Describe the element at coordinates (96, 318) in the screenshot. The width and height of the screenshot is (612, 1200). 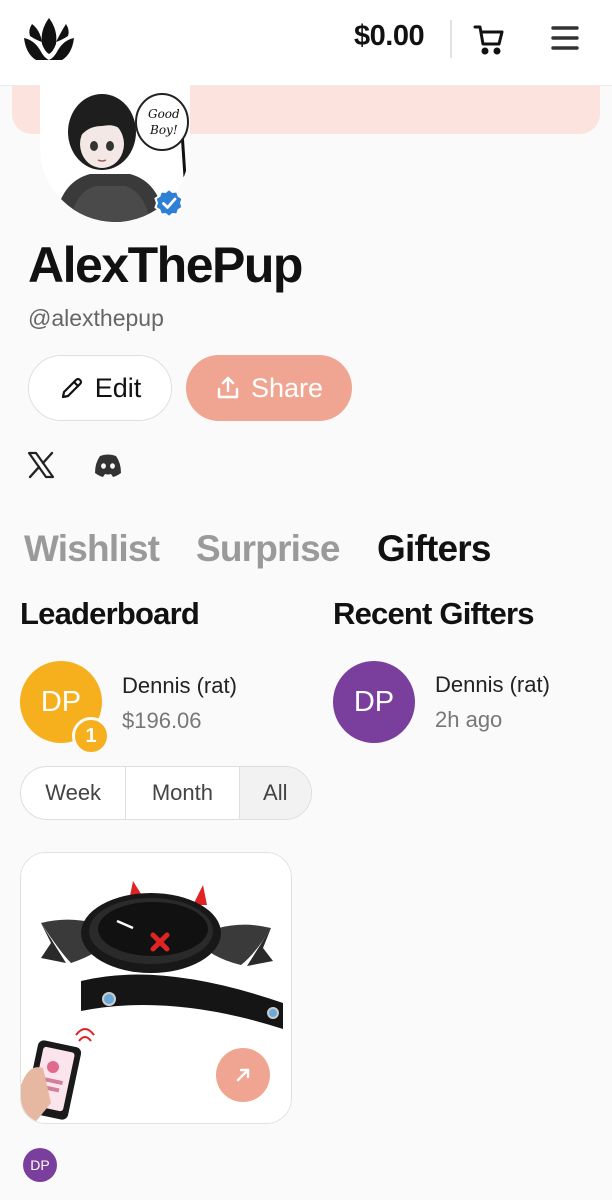
I see `profile-handle: @alexthepup` at that location.